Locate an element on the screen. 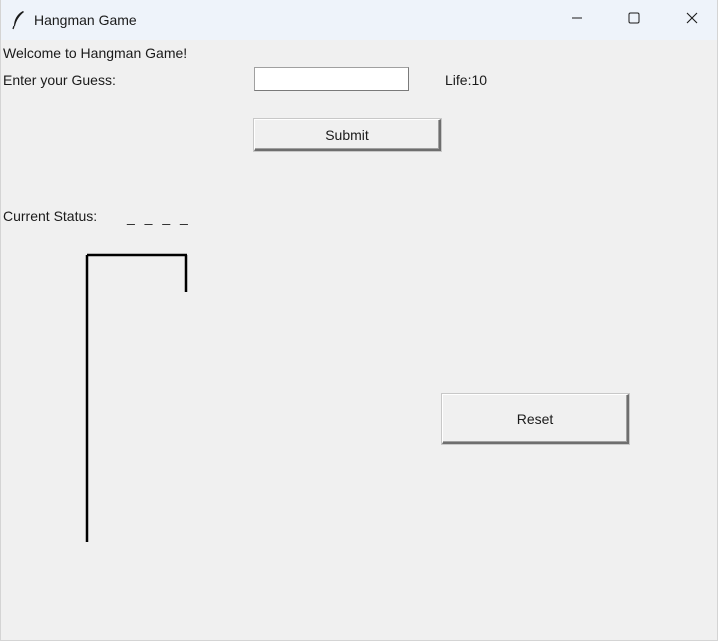 Image resolution: width=718 pixels, height=641 pixels. guess-label: Enter your Guess: is located at coordinates (59, 80).